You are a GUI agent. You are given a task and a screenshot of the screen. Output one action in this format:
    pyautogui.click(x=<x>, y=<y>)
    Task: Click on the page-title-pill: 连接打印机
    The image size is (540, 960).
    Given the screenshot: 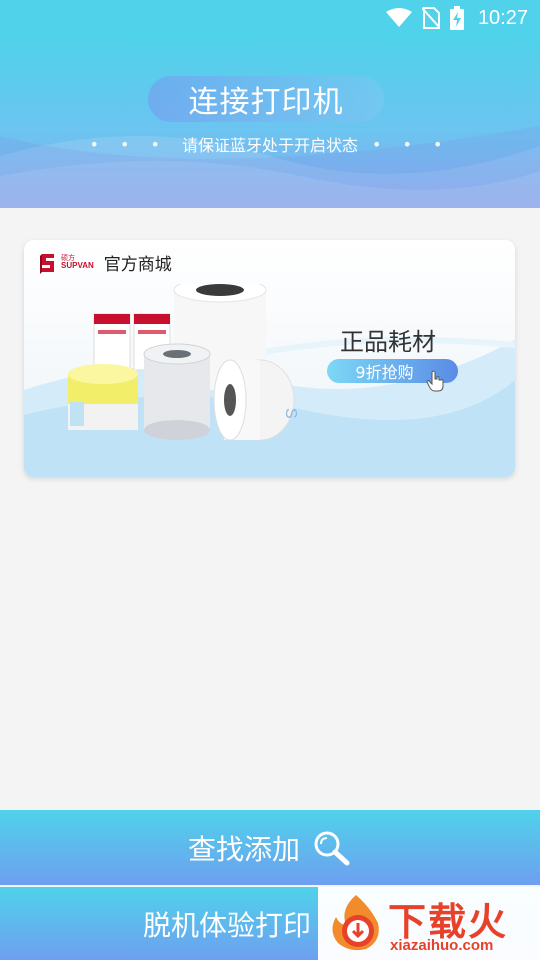 What is the action you would take?
    pyautogui.click(x=266, y=99)
    